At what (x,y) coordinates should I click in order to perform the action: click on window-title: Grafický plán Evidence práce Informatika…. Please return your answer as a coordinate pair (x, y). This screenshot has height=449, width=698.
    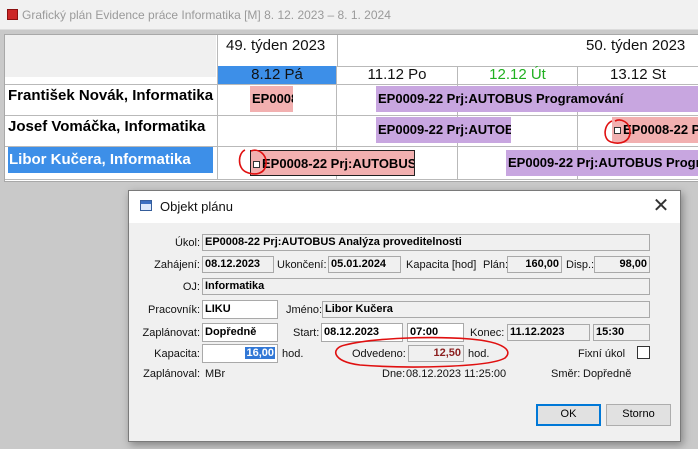
    Looking at the image, I should click on (206, 15).